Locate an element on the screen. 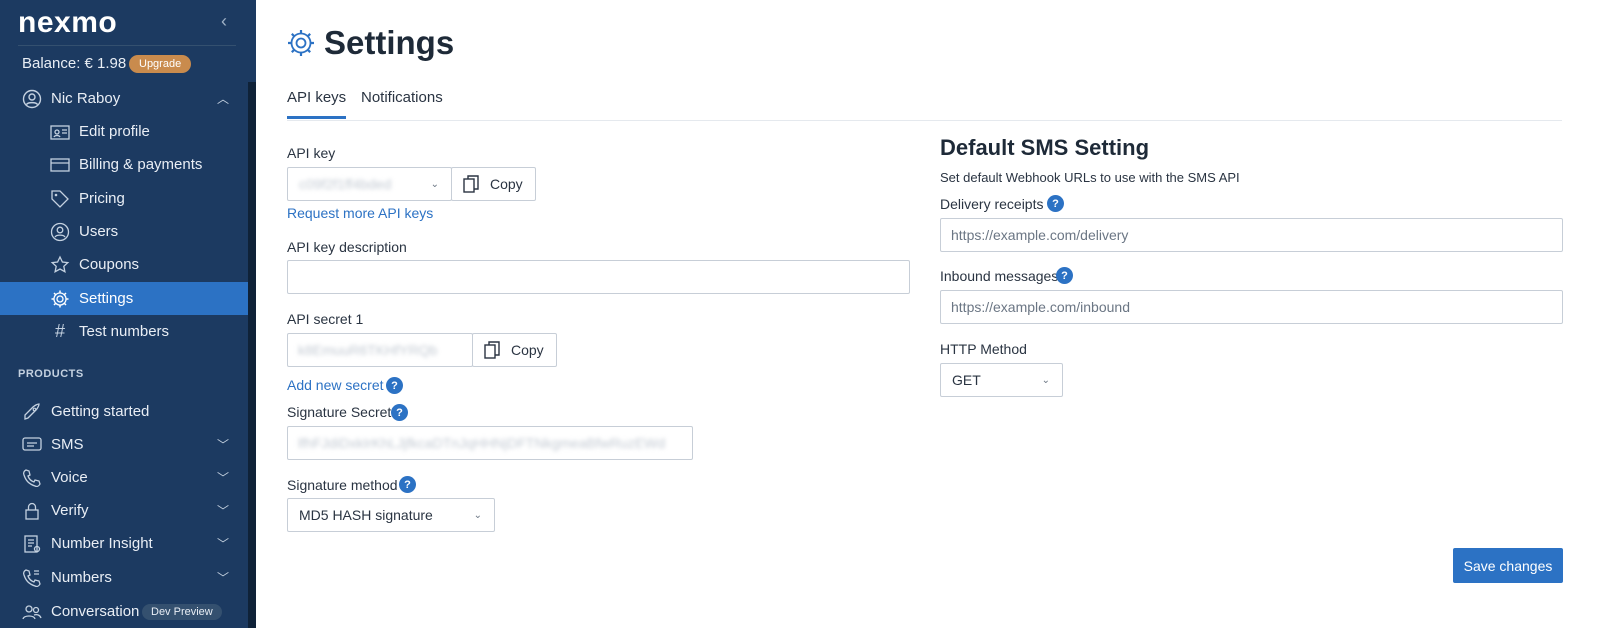 The image size is (1600, 628). balance-text: Balance: € 1.98 is located at coordinates (74, 63).